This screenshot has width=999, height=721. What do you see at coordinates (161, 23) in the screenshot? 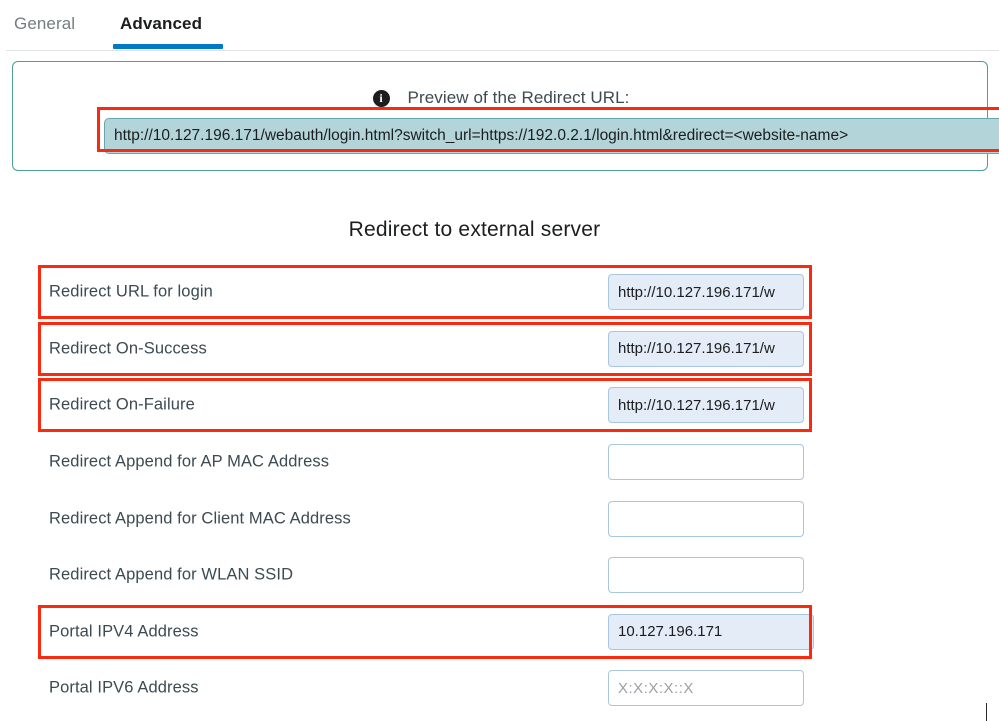
I see `tab-advanced-label: Advanced` at bounding box center [161, 23].